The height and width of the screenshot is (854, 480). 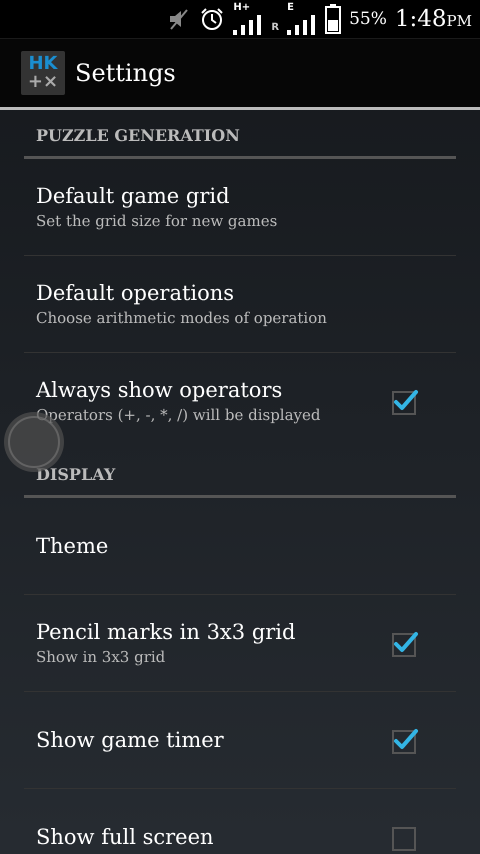 What do you see at coordinates (125, 73) in the screenshot?
I see `screen-title: Settings` at bounding box center [125, 73].